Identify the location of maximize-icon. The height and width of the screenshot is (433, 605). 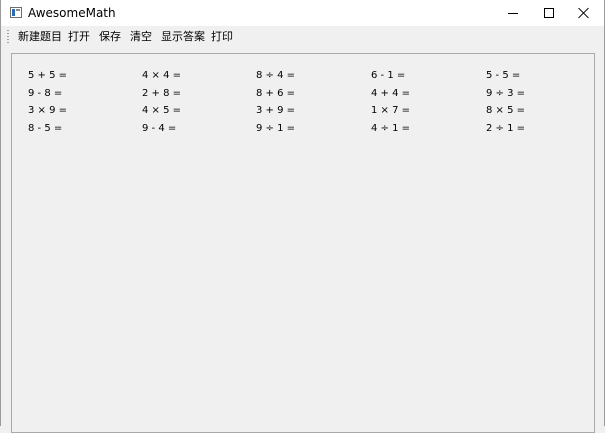
(549, 13).